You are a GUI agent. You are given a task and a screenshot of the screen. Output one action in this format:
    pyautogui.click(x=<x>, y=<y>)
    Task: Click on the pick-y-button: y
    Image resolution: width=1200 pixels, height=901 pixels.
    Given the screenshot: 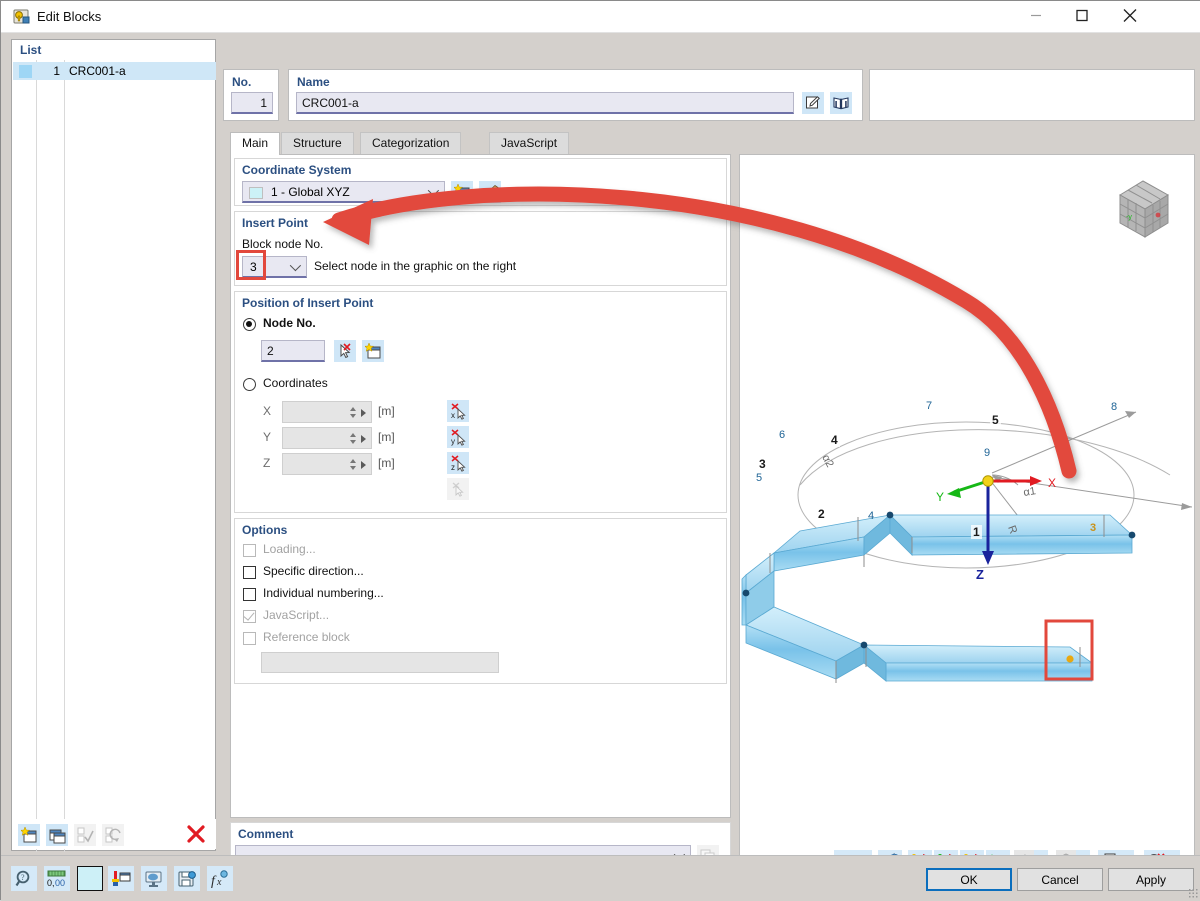 What is the action you would take?
    pyautogui.click(x=458, y=437)
    